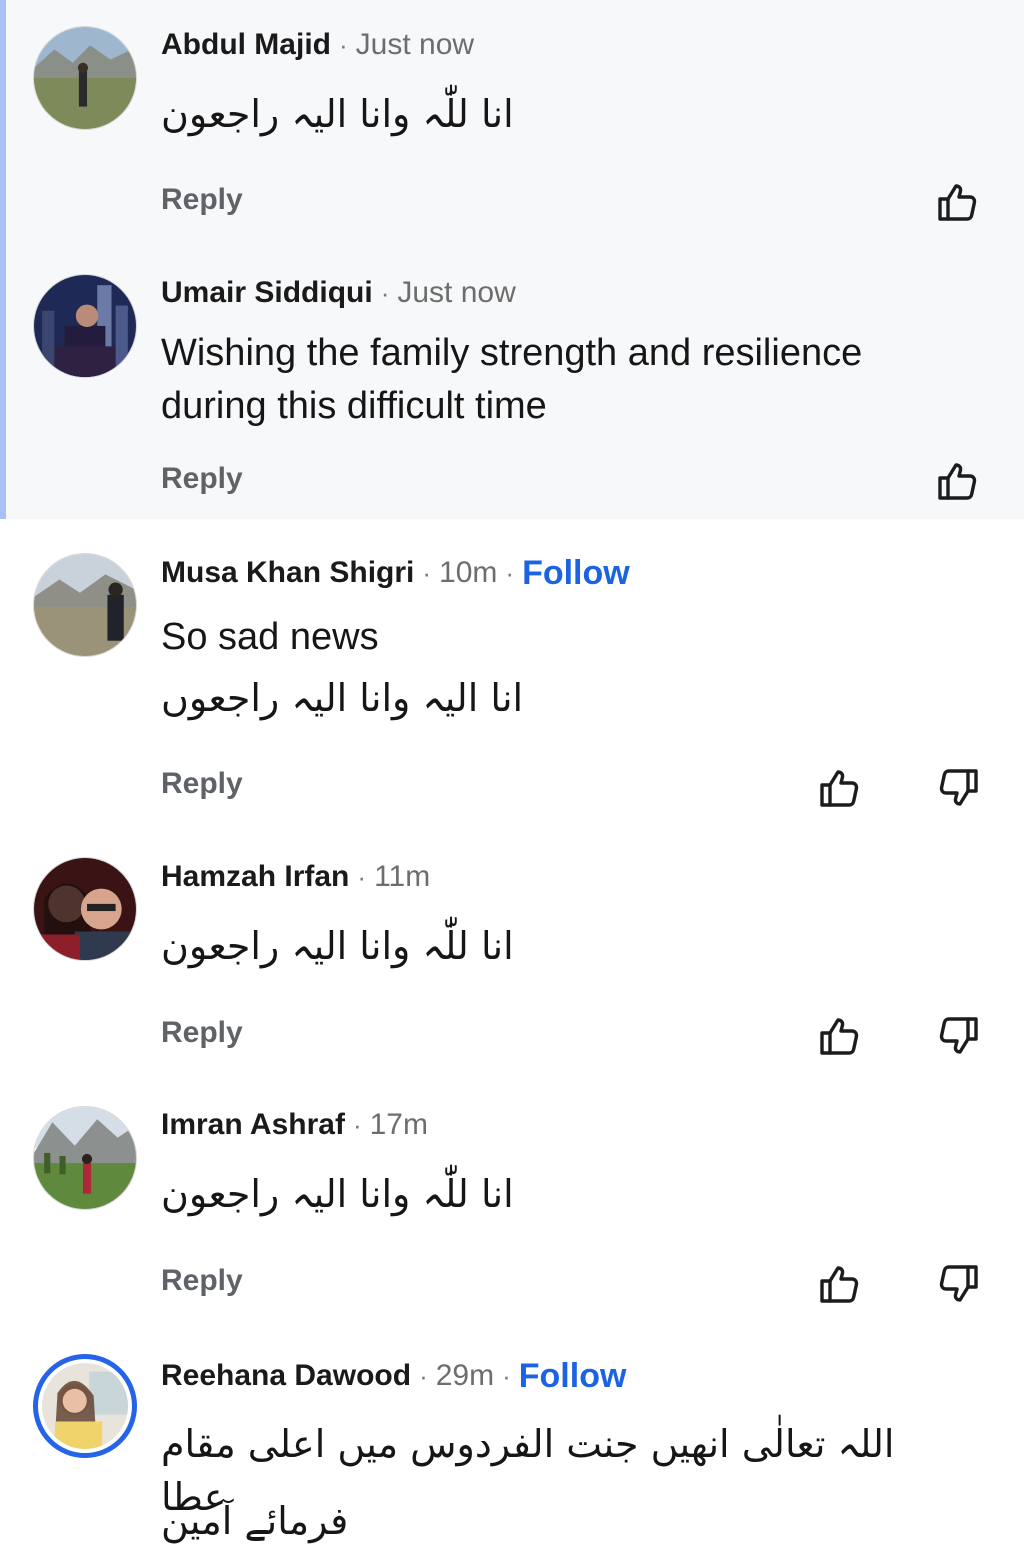 This screenshot has width=1024, height=1563. What do you see at coordinates (465, 1375) in the screenshot?
I see `comment-timestamp: 29m` at bounding box center [465, 1375].